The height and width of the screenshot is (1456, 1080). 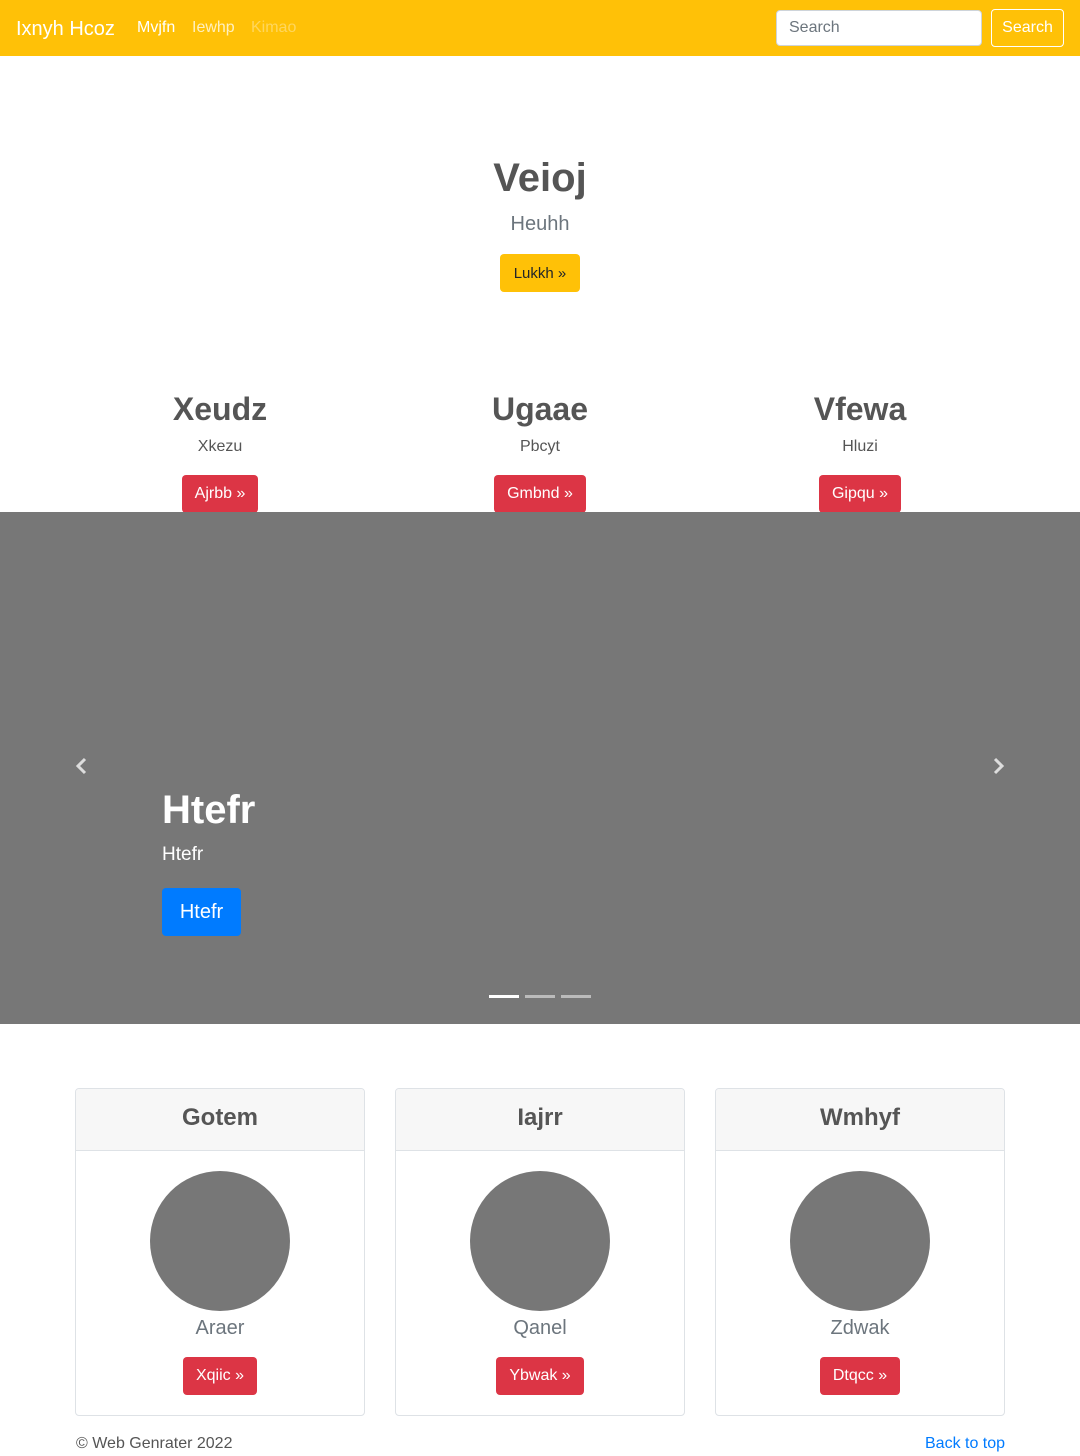 I want to click on card-button: Ybwak », so click(x=540, y=1376).